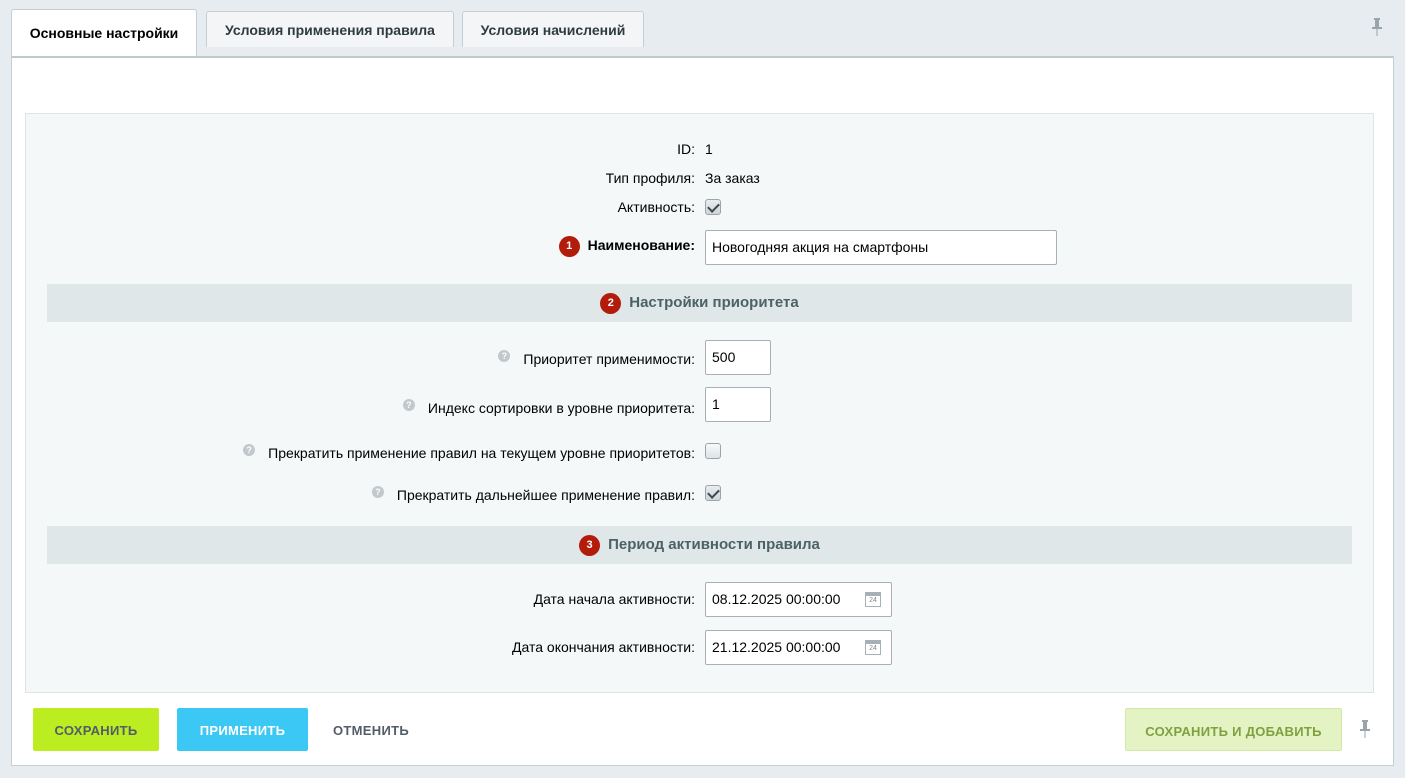 This screenshot has height=778, width=1405. Describe the element at coordinates (368, 729) in the screenshot. I see `cancel-button: ОТМЕНИТЬ` at that location.